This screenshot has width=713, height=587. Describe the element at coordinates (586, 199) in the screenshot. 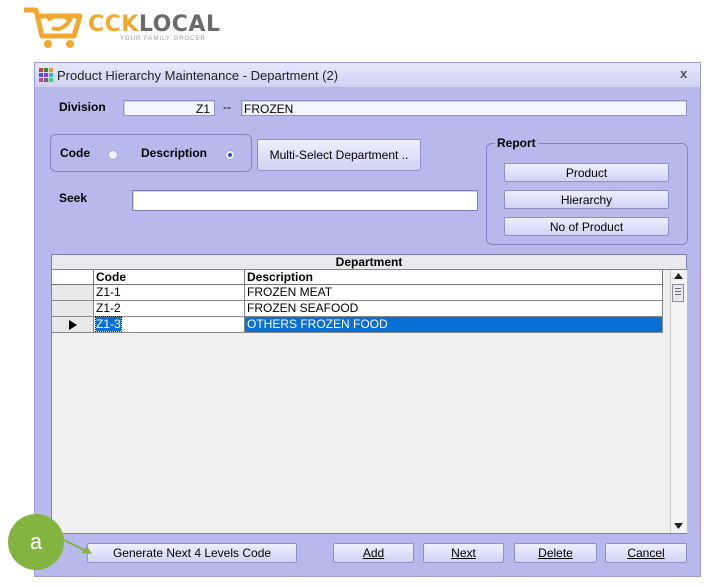

I see `report-hierarchy-button: Hierarchy` at that location.